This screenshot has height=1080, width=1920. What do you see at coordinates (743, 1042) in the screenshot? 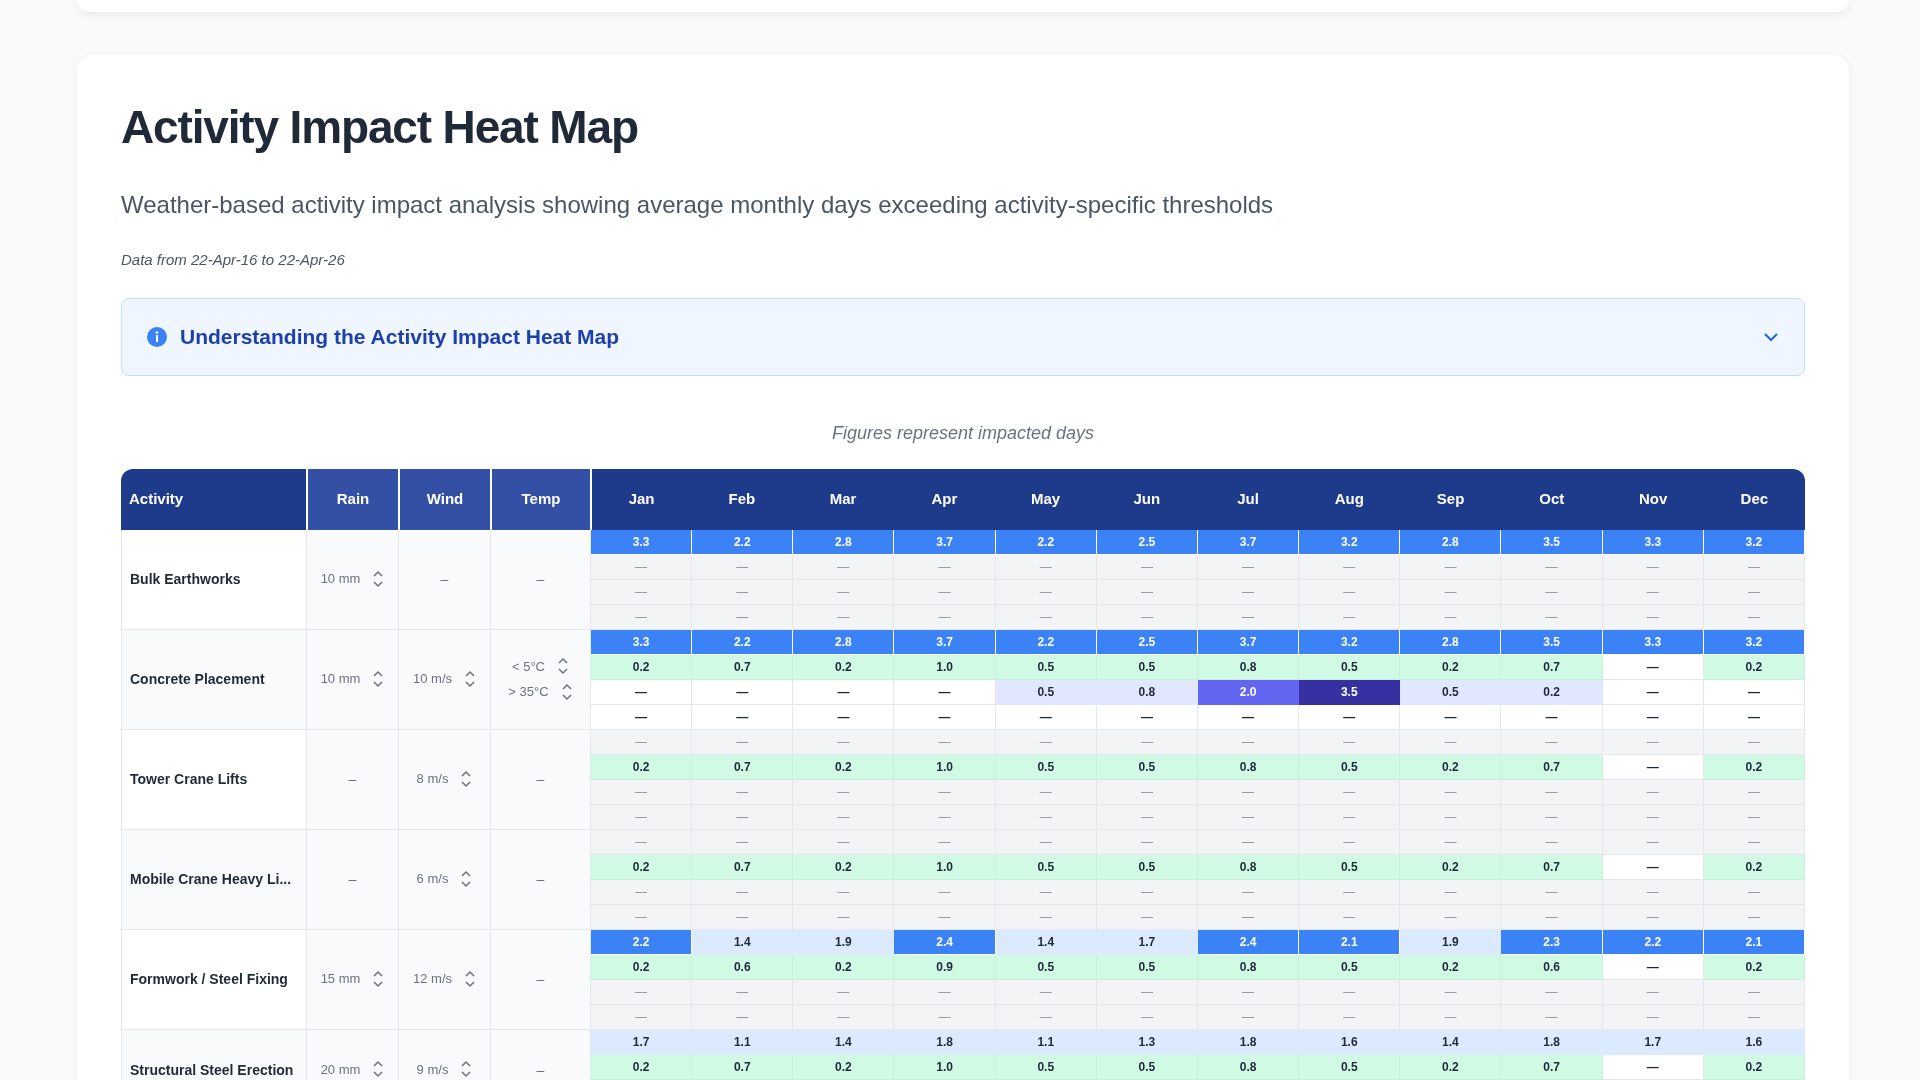
I see `table-cell: 1.1` at bounding box center [743, 1042].